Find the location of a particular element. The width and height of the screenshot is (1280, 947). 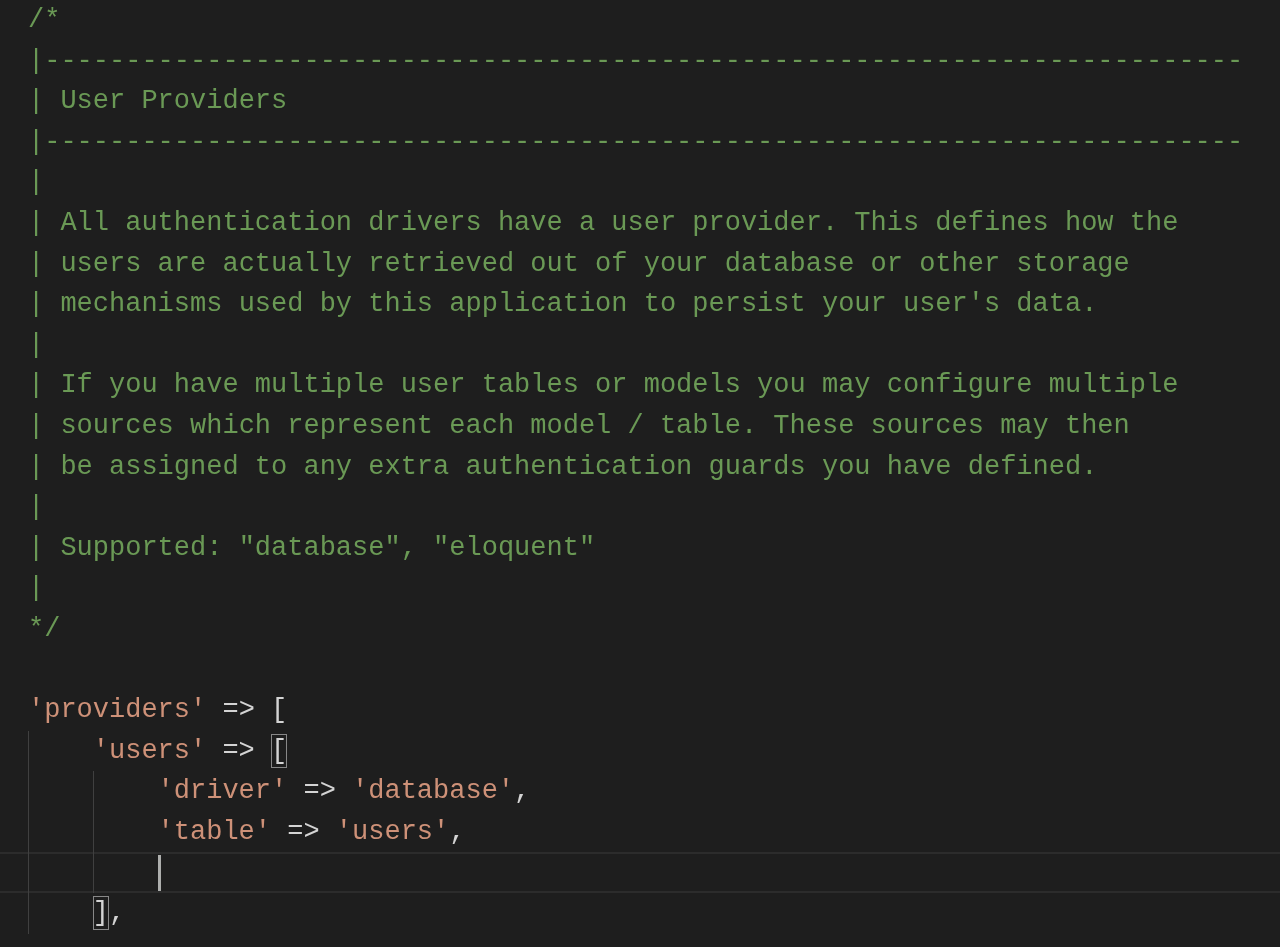

code-line: ], is located at coordinates (109, 914).